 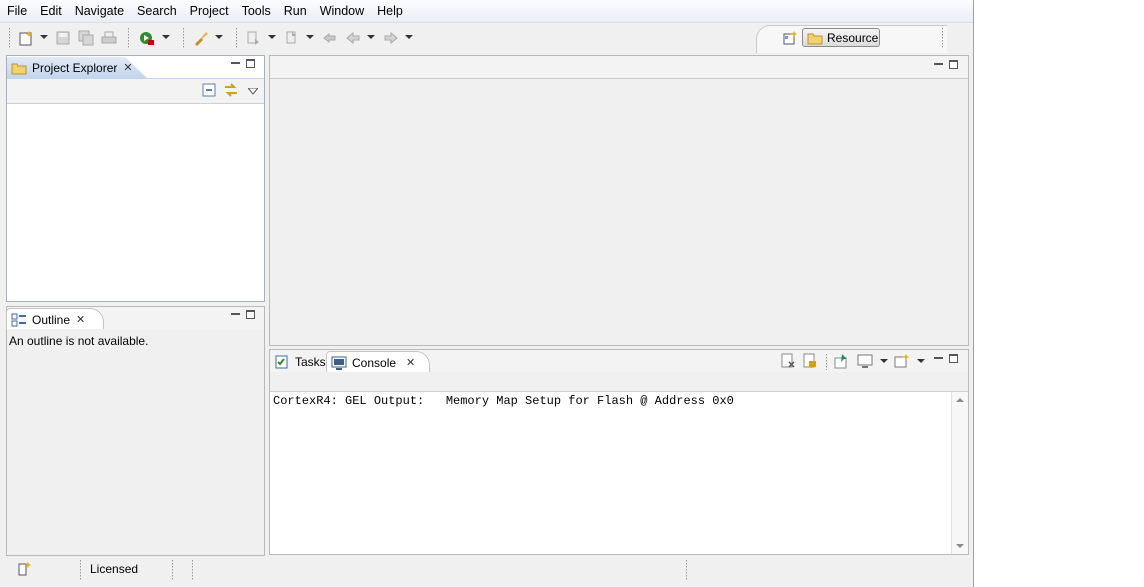 I want to click on menu-window: Window, so click(x=341, y=11).